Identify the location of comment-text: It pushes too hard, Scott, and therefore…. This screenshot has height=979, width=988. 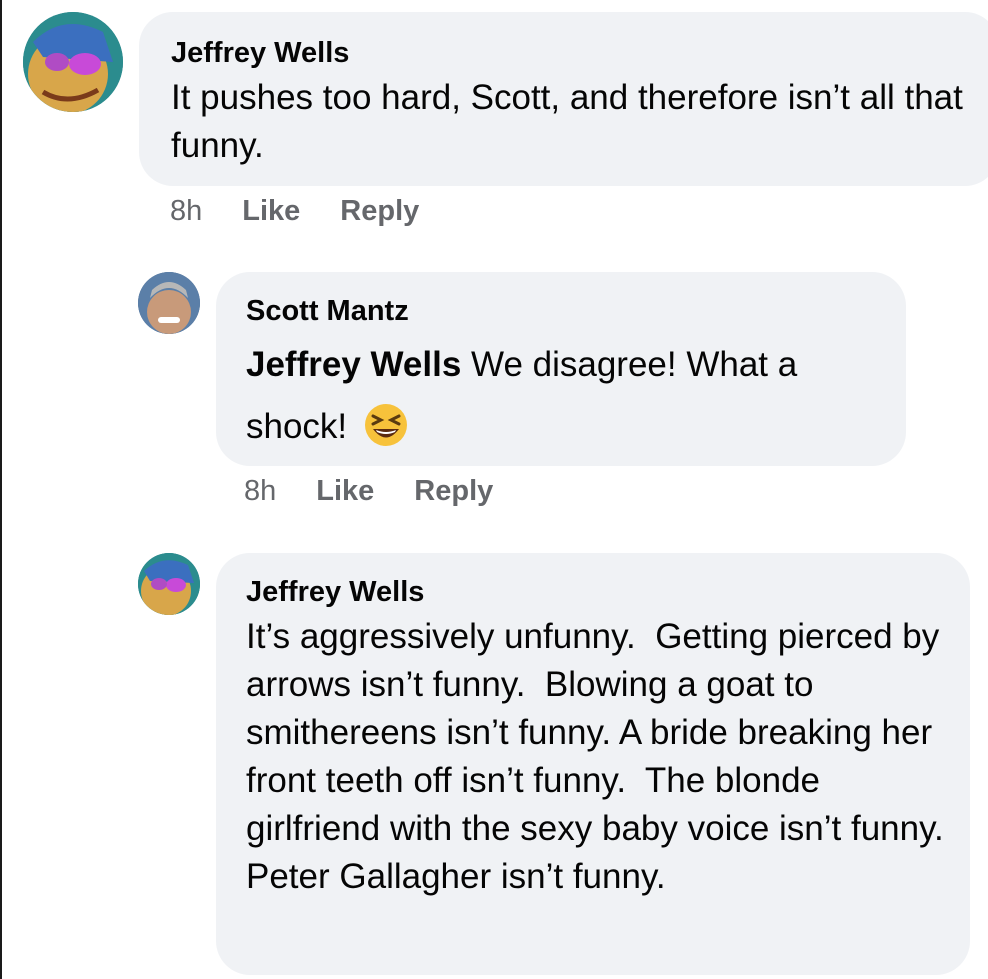
(567, 121).